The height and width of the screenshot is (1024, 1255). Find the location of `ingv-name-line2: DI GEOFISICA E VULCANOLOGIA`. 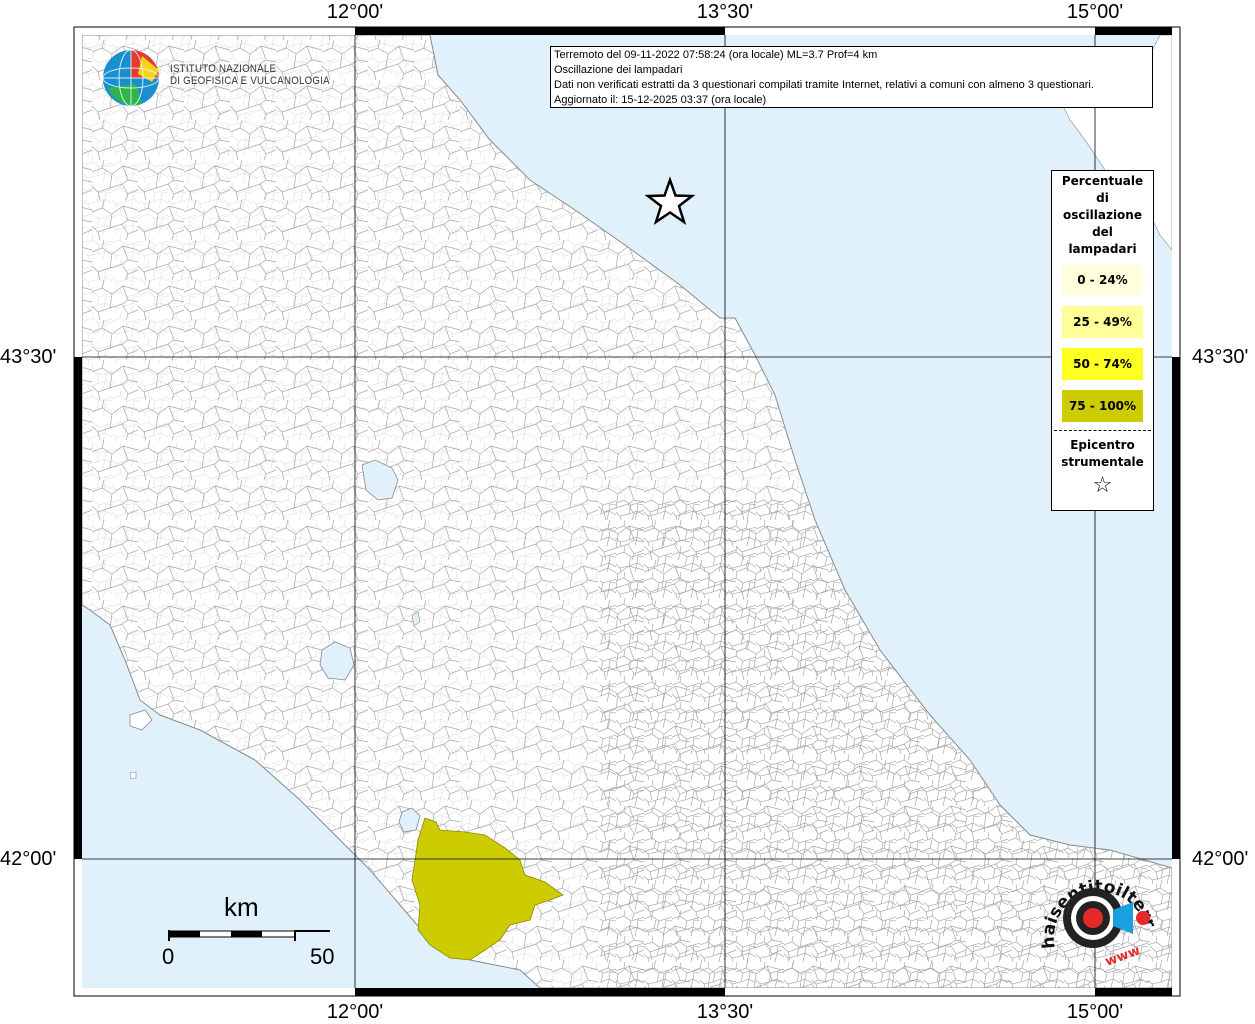

ingv-name-line2: DI GEOFISICA E VULCANOLOGIA is located at coordinates (250, 81).